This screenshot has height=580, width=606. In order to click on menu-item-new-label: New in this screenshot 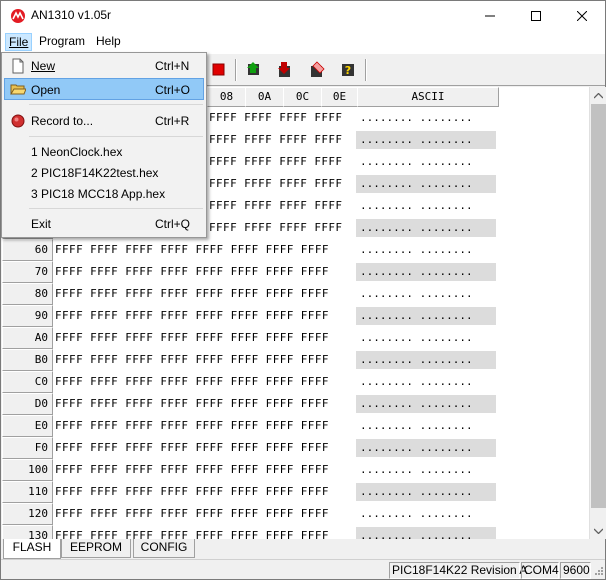, I will do `click(43, 66)`.